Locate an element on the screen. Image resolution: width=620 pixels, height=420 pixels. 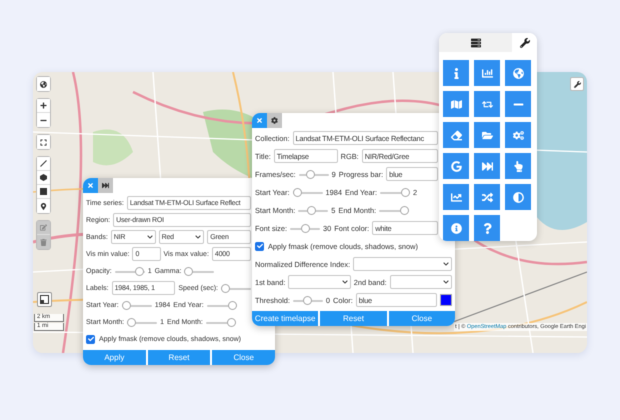
expand-icon is located at coordinates (43, 142).